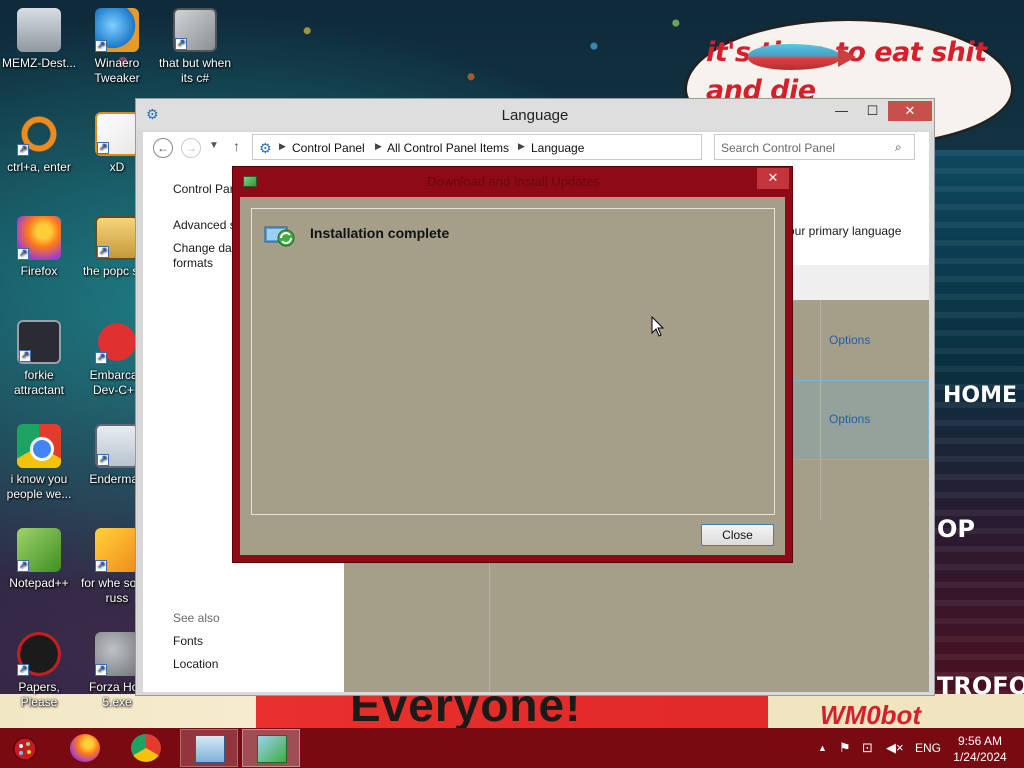  I want to click on action-center-flag-icon: ⚑, so click(845, 748).